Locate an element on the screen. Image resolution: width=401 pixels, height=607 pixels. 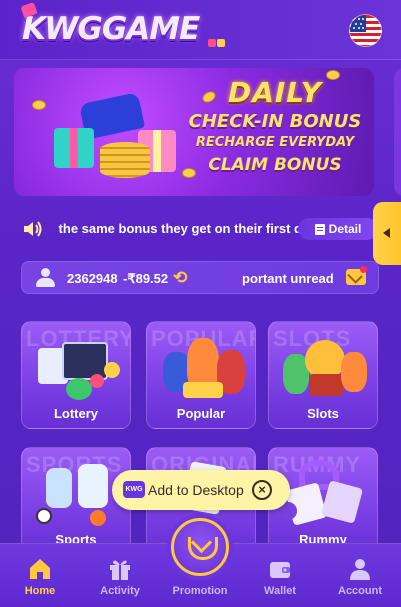
user-info-bar: 2362948 -₹89.52 ⟲ portant unread is located at coordinates (200, 277).